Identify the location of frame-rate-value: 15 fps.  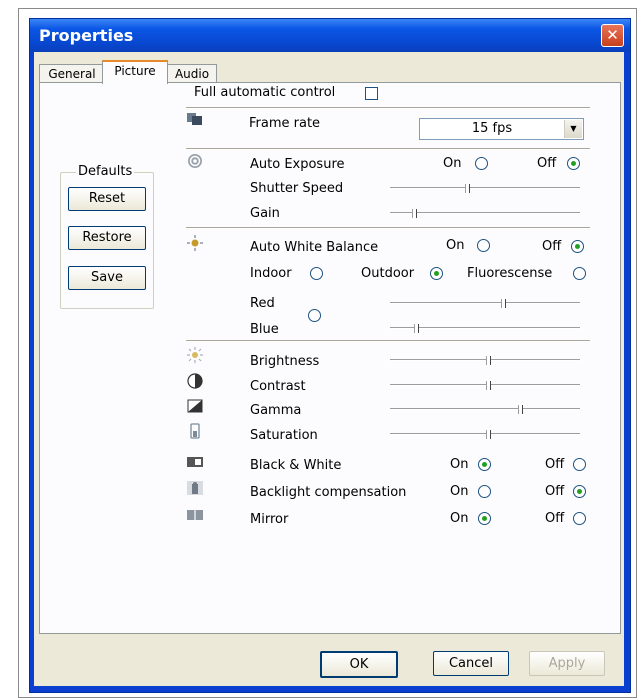
(492, 128).